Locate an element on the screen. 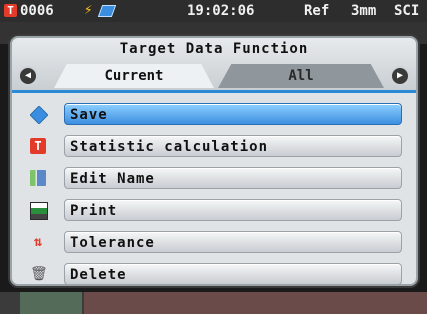  delete-button: Delete is located at coordinates (233, 274).